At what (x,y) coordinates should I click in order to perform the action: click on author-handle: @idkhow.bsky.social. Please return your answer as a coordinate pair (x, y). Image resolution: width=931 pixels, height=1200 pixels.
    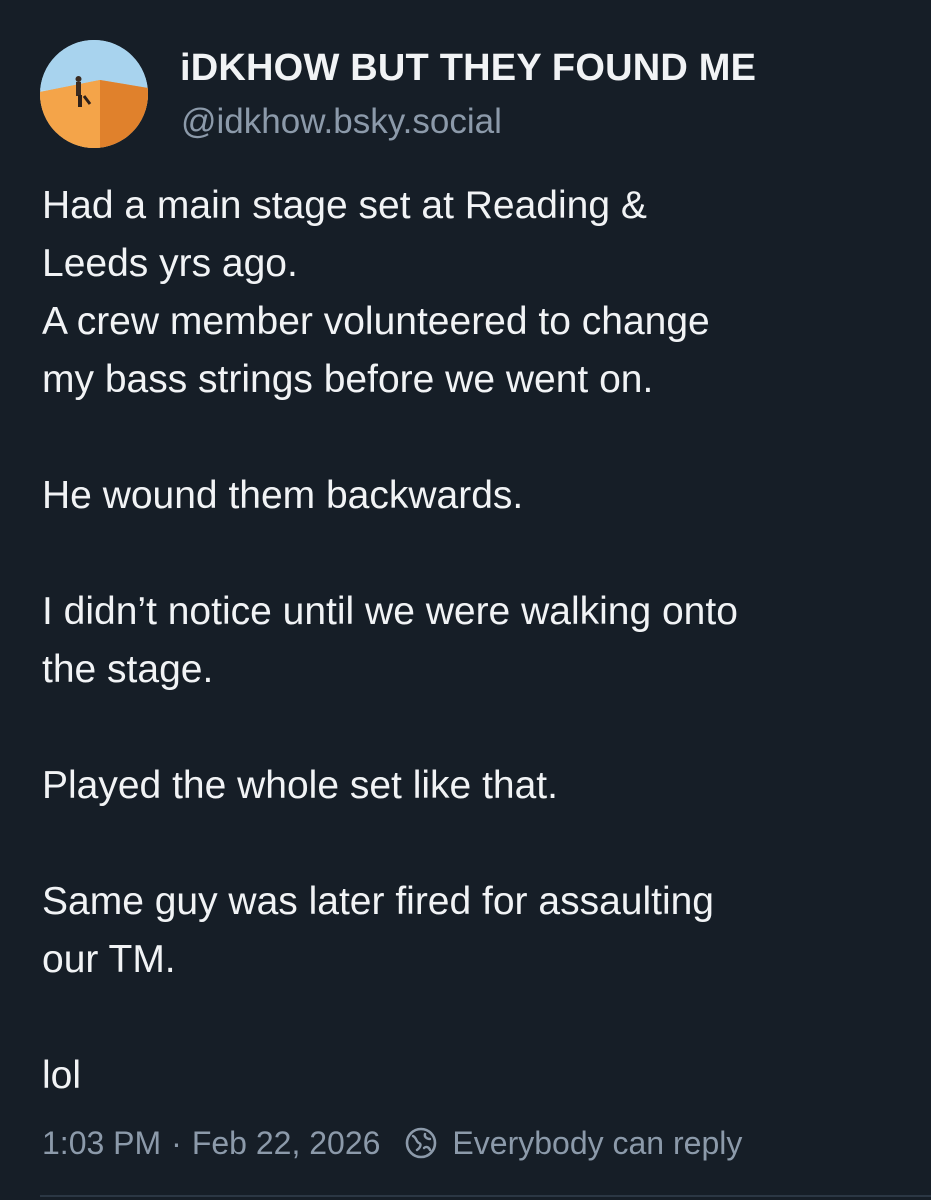
    Looking at the image, I should click on (341, 122).